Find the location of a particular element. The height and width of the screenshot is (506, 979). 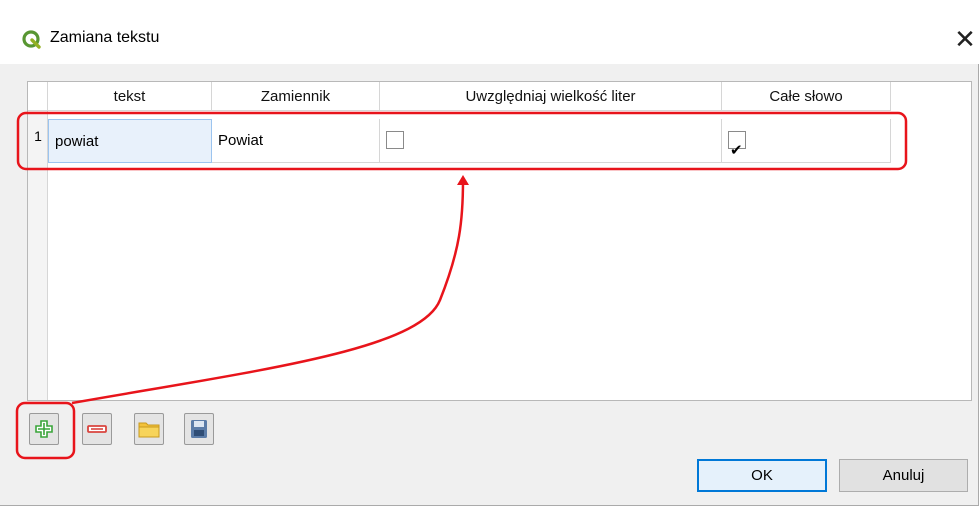

title-bar: Zamiana tekstu ✕ is located at coordinates (489, 32).